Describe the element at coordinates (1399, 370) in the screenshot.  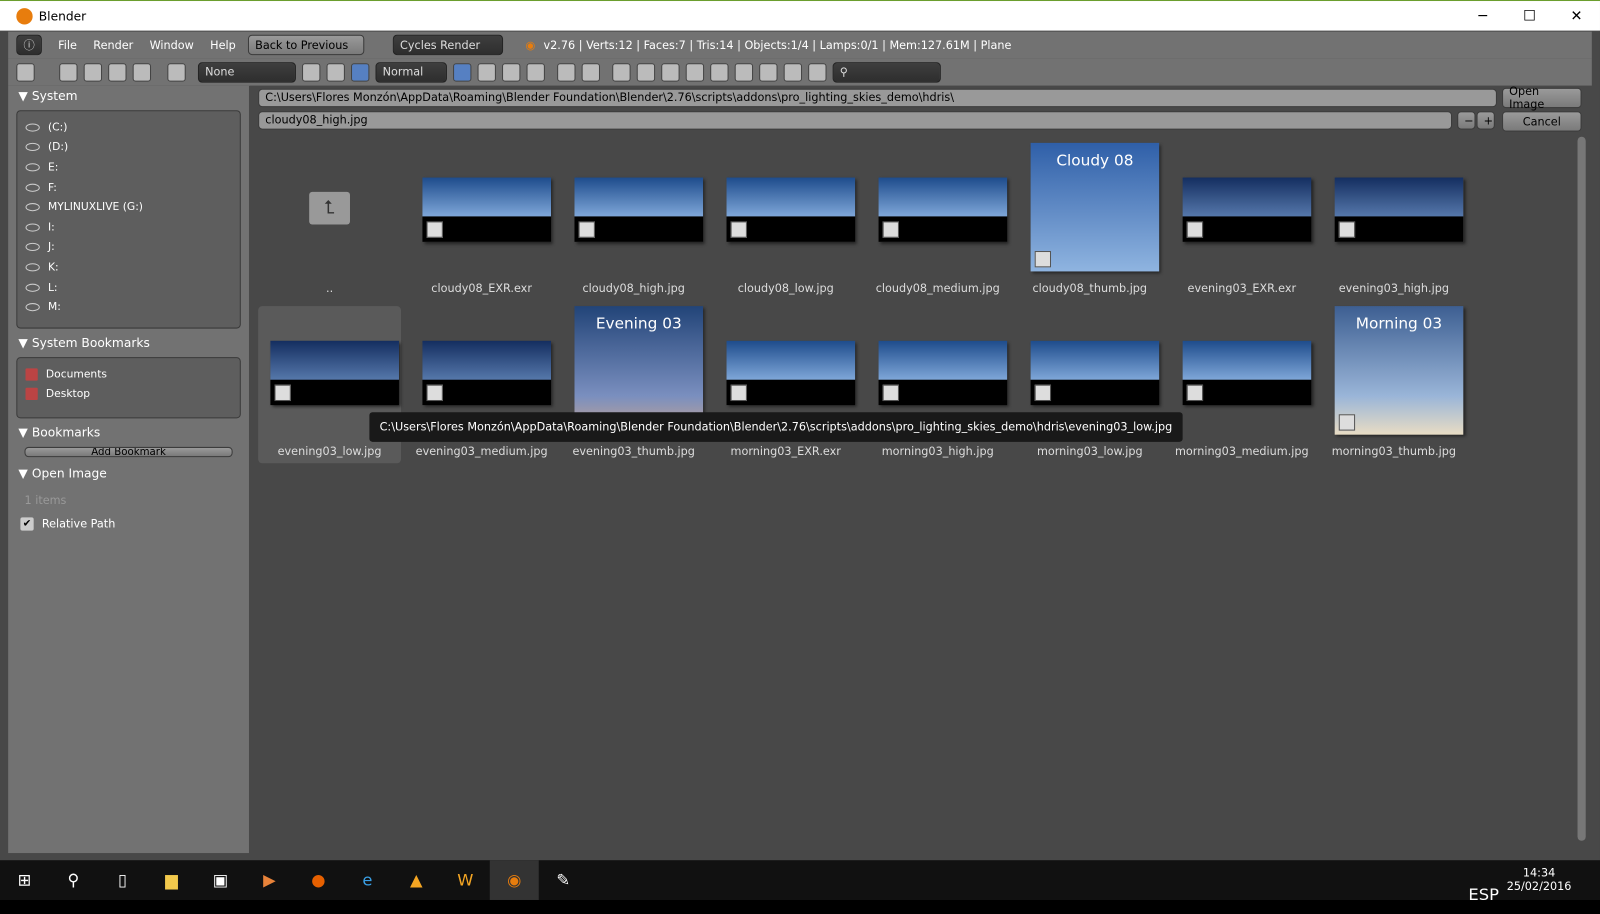
I see `image-thumbnail: Morning 03` at that location.